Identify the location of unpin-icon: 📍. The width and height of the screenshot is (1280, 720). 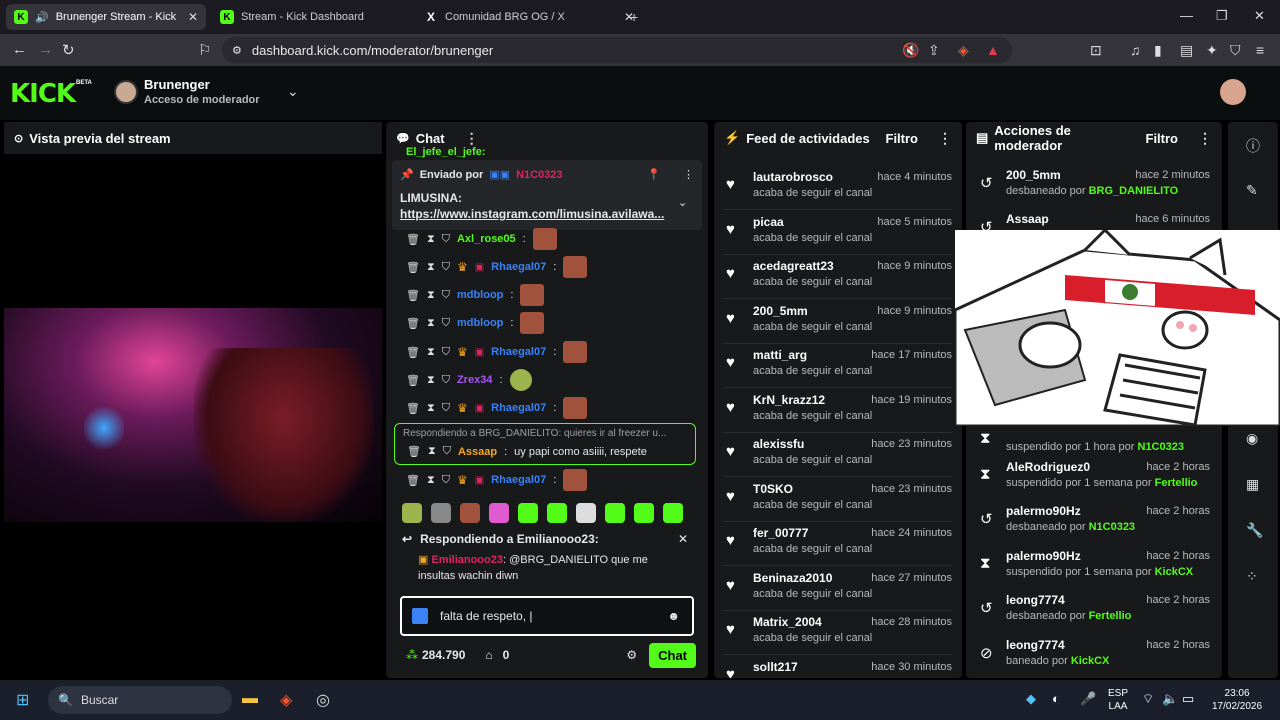
(654, 174).